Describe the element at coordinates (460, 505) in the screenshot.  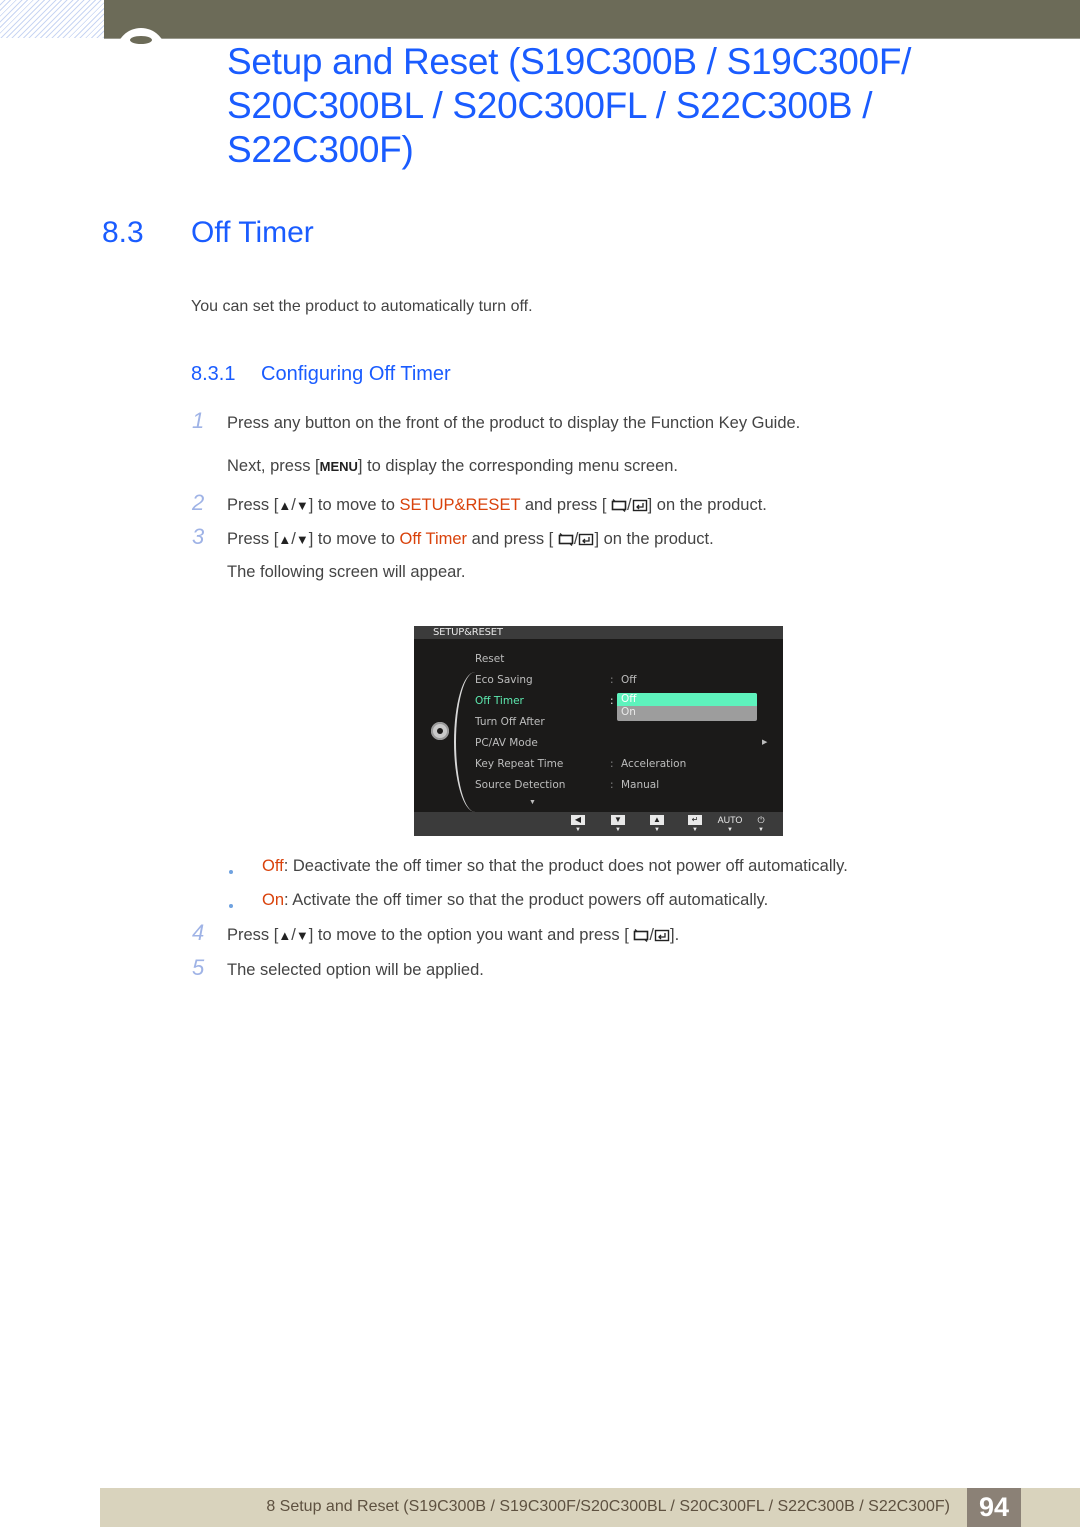
I see `menu-highlight: SETUP&RESET` at that location.